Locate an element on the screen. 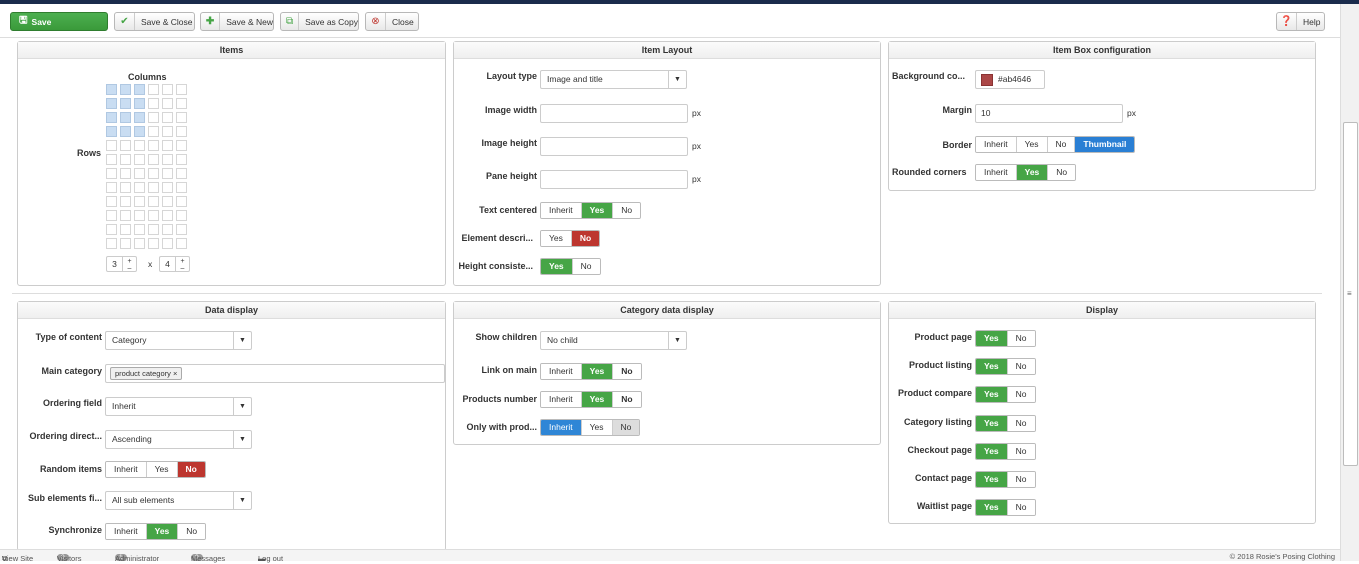  display-product-compare-toggle: Yes No is located at coordinates (1005, 394).